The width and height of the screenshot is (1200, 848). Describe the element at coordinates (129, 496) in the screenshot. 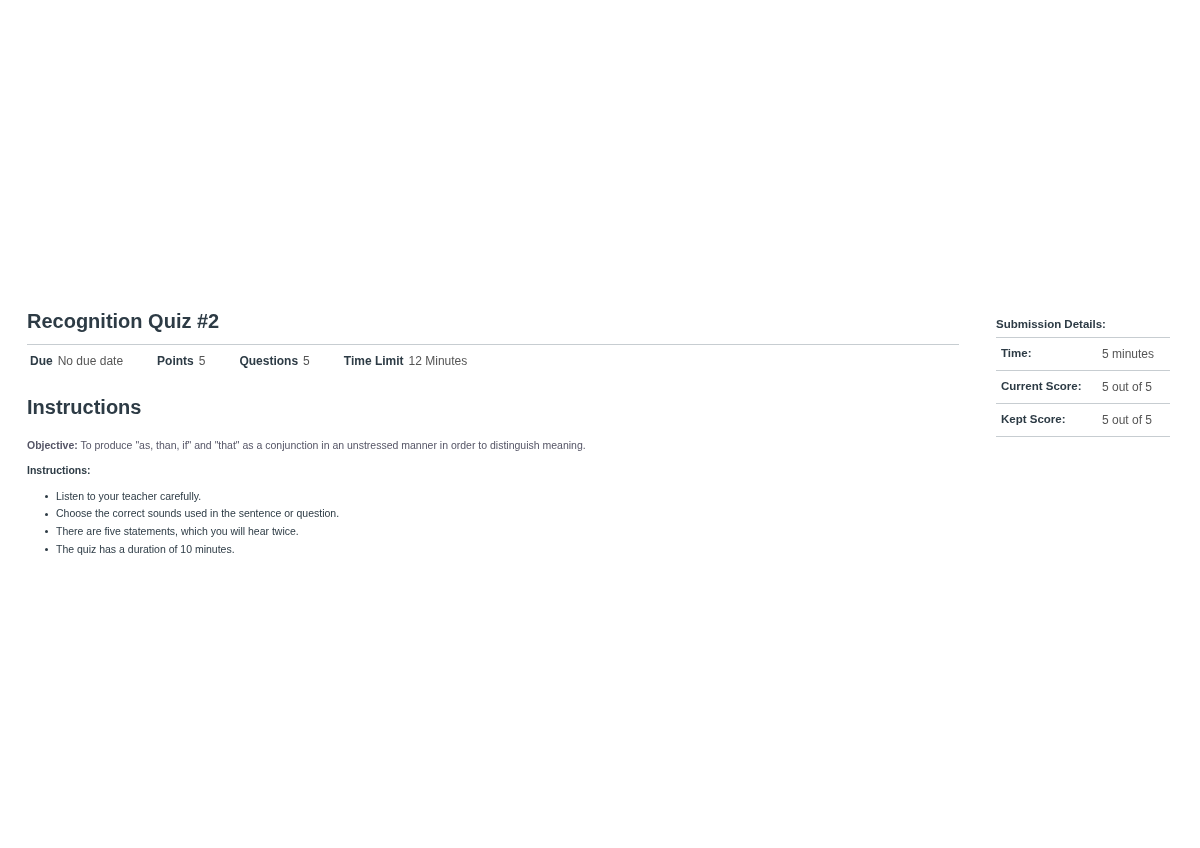

I see `instruction-item: Listen to your teacher carefully.` at that location.